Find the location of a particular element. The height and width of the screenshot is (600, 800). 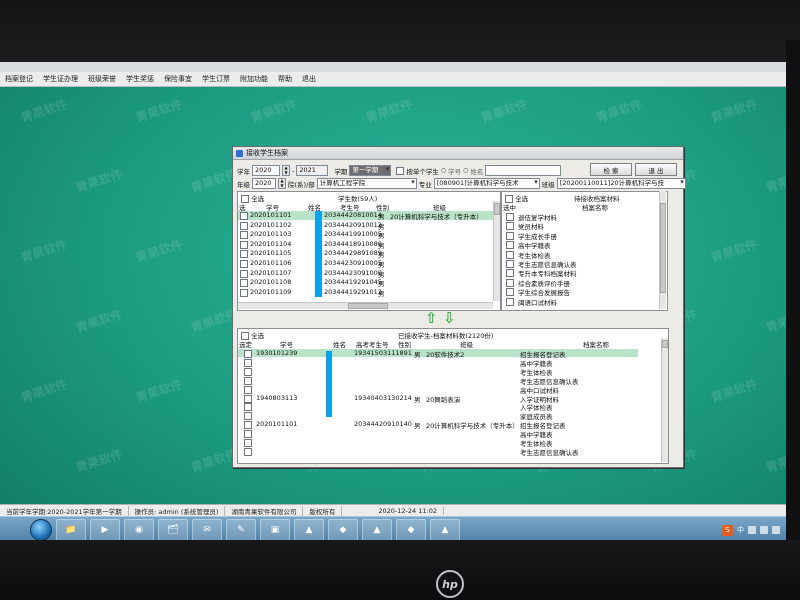

students-cell-kaosheng: 20344423091000 is located at coordinates (353, 273).